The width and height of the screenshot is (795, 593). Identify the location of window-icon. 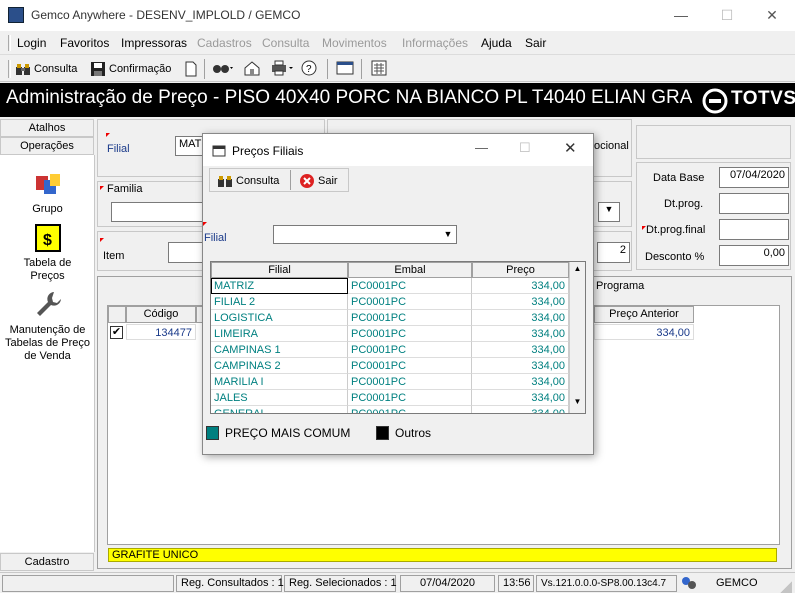
(345, 68).